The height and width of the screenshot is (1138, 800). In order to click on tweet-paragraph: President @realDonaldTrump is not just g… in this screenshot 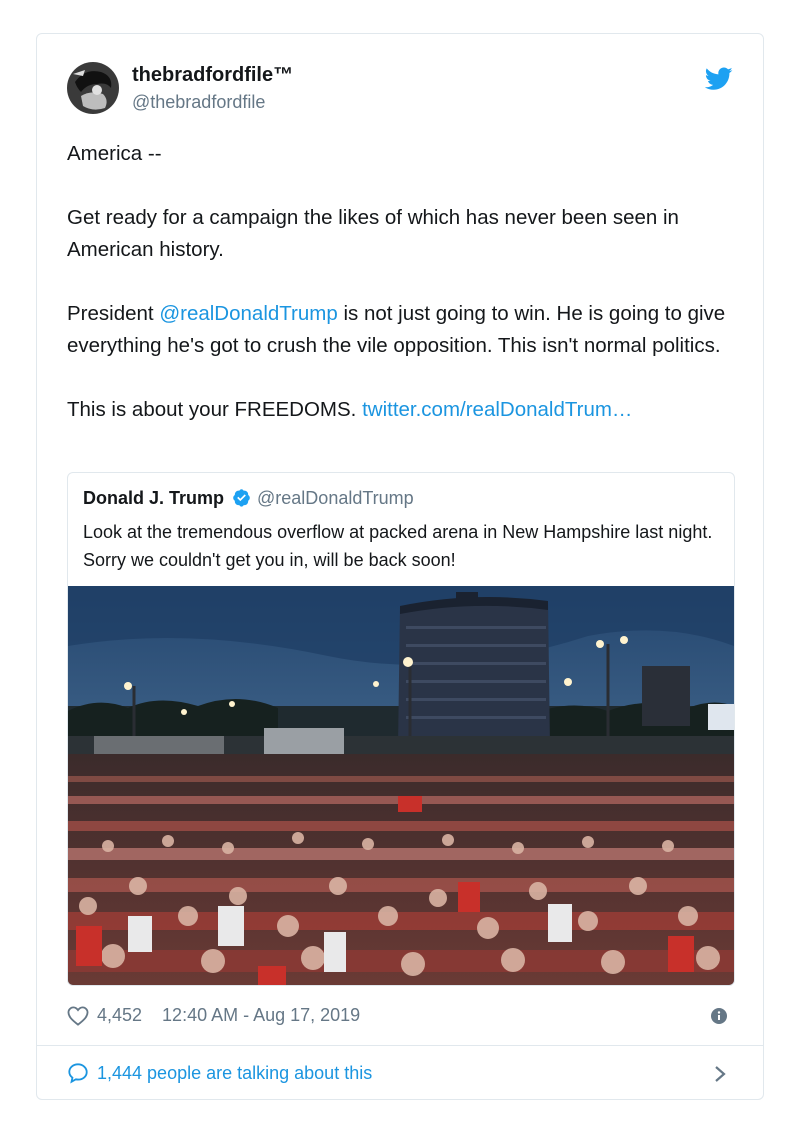, I will do `click(403, 330)`.